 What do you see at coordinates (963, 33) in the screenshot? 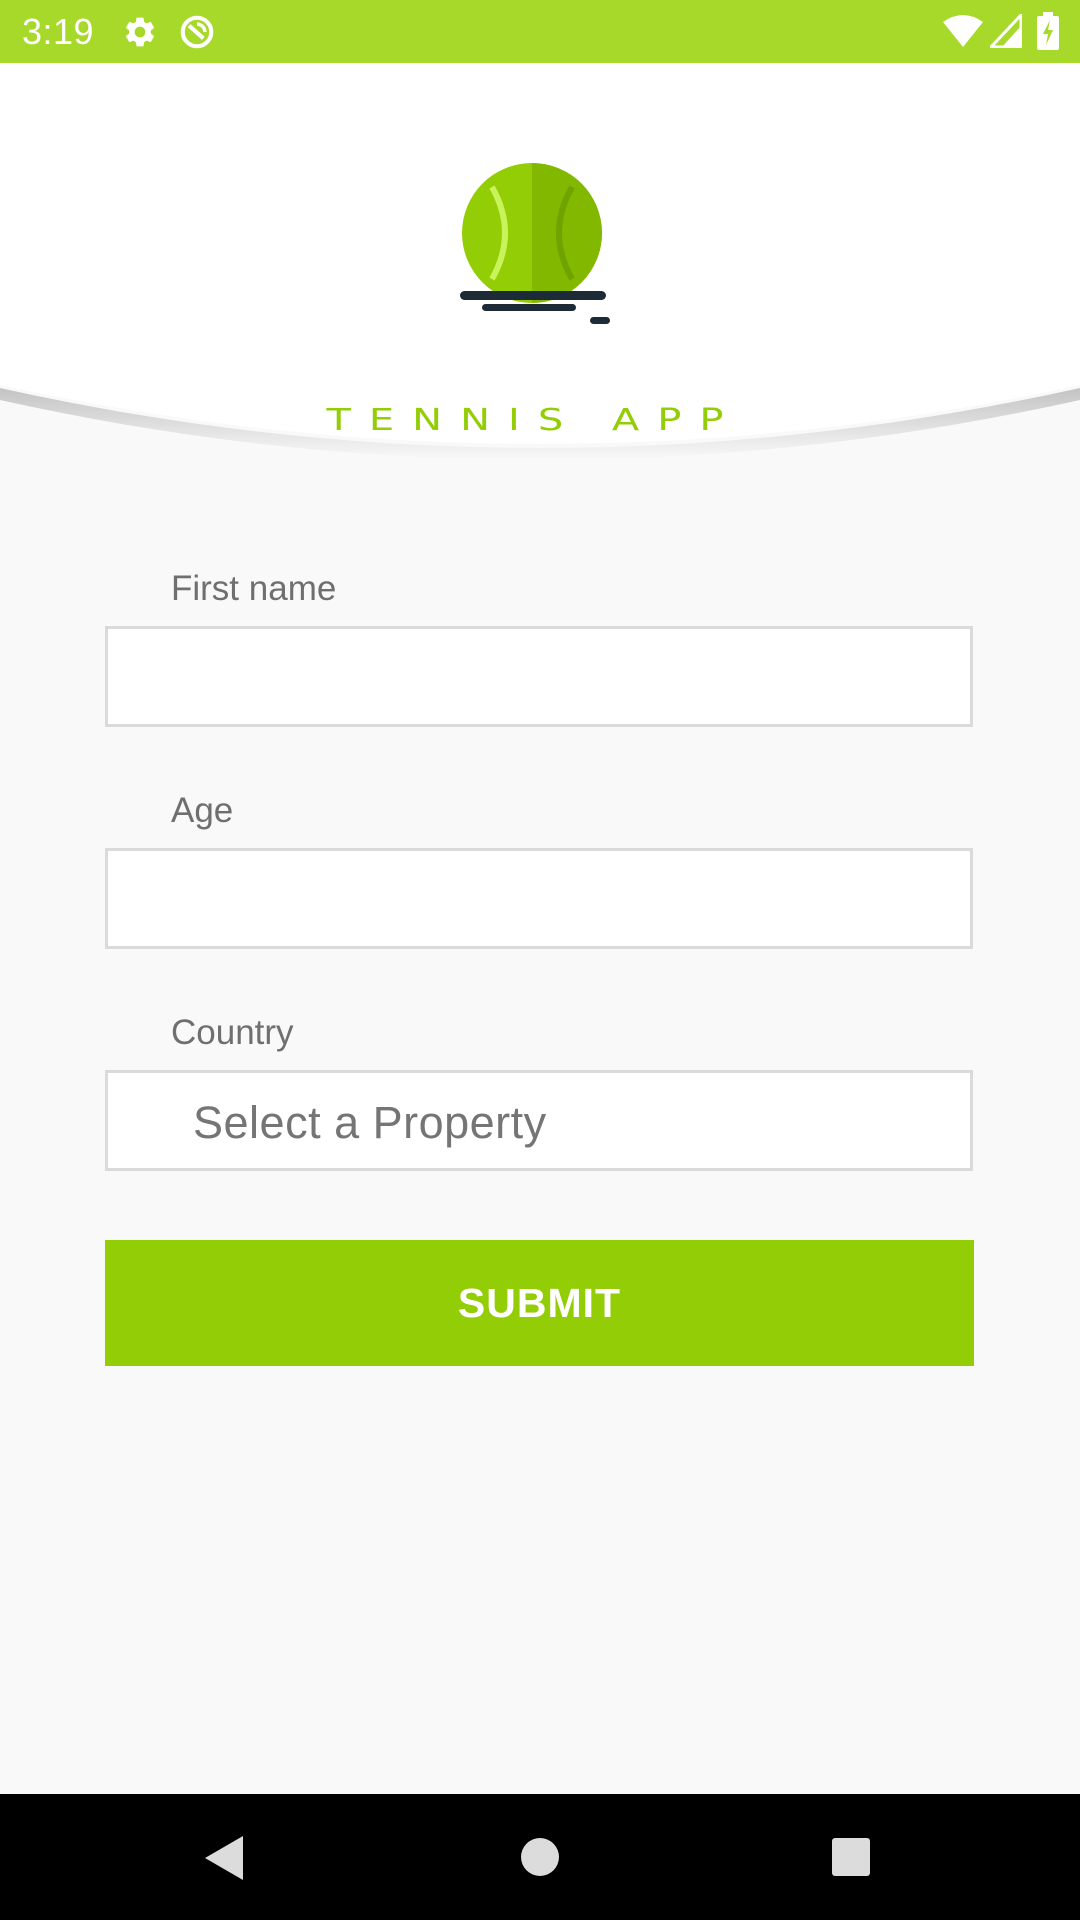
I see `wifi-icon` at bounding box center [963, 33].